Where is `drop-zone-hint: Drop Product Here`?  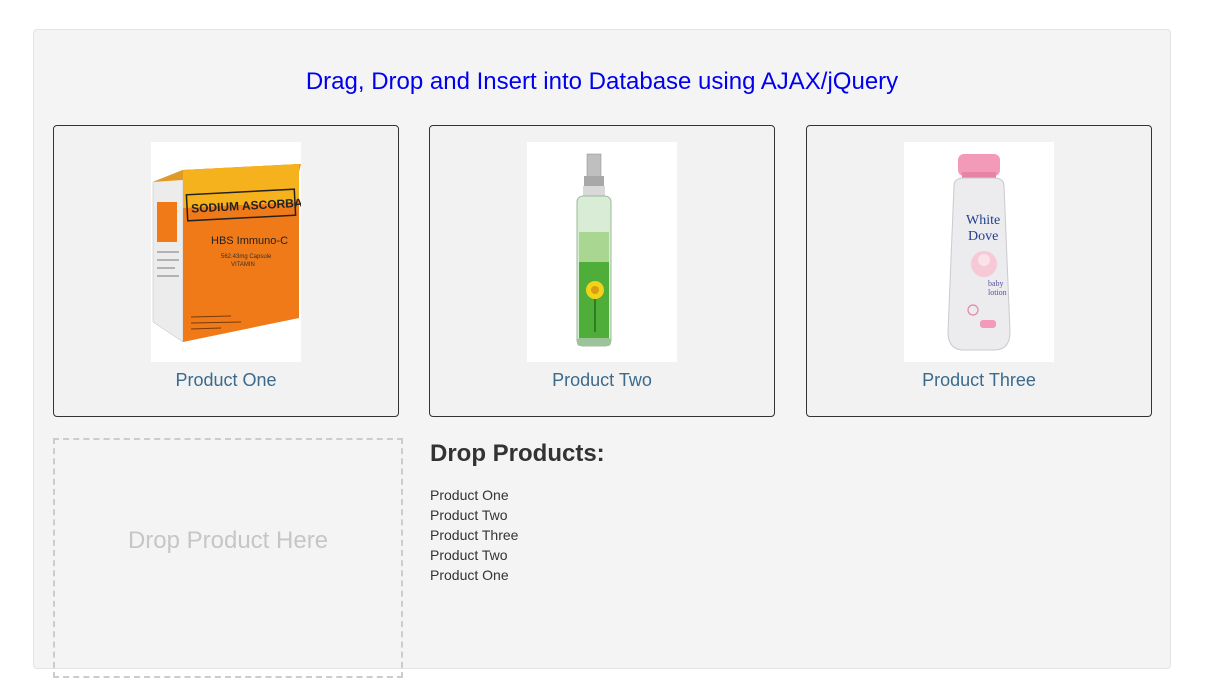 drop-zone-hint: Drop Product Here is located at coordinates (228, 540).